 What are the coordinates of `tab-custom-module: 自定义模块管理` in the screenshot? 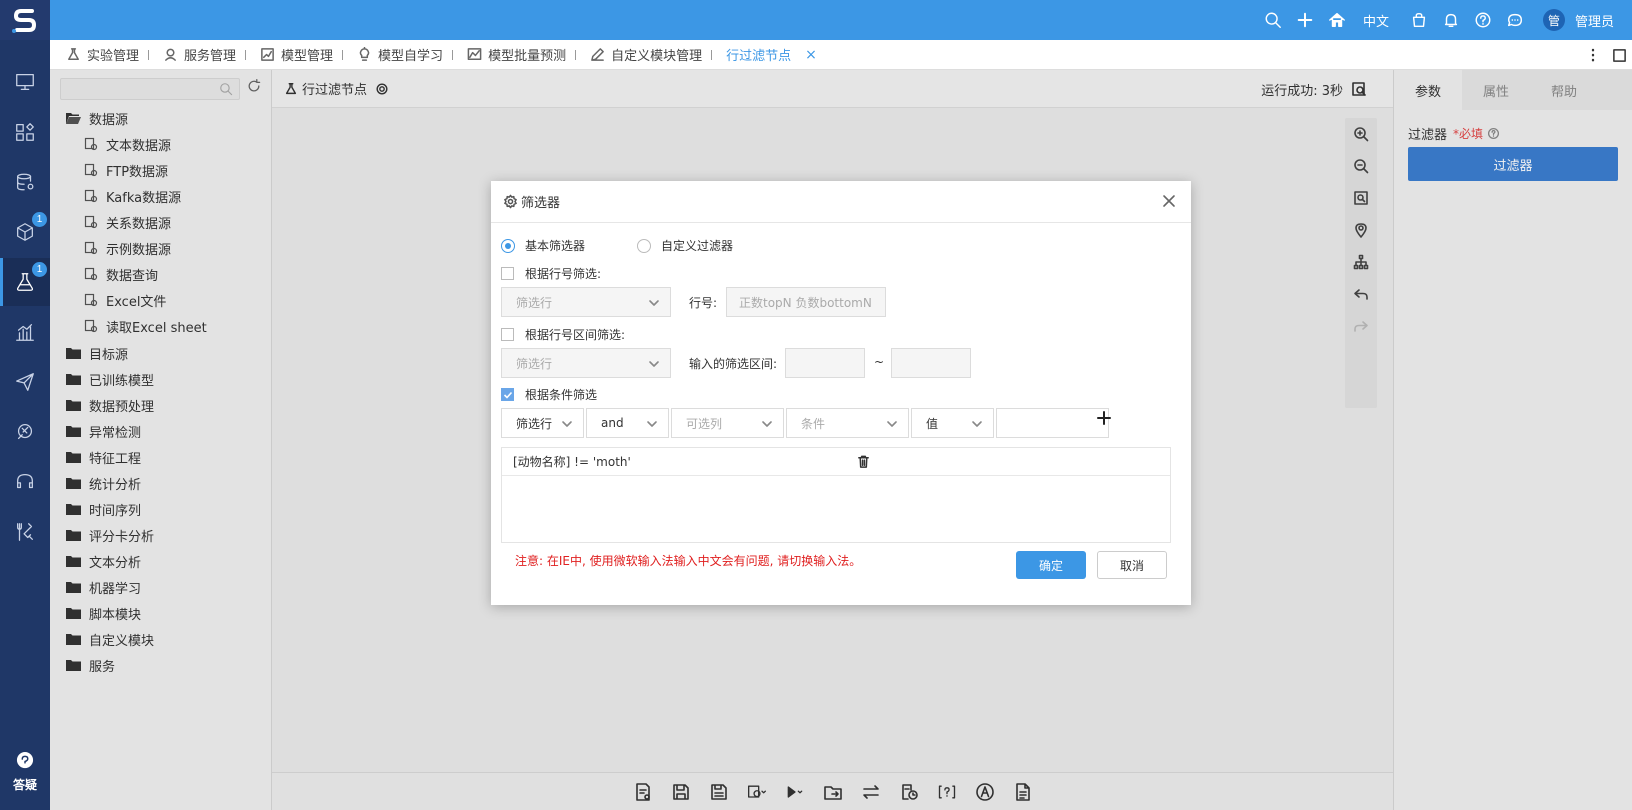 It's located at (643, 55).